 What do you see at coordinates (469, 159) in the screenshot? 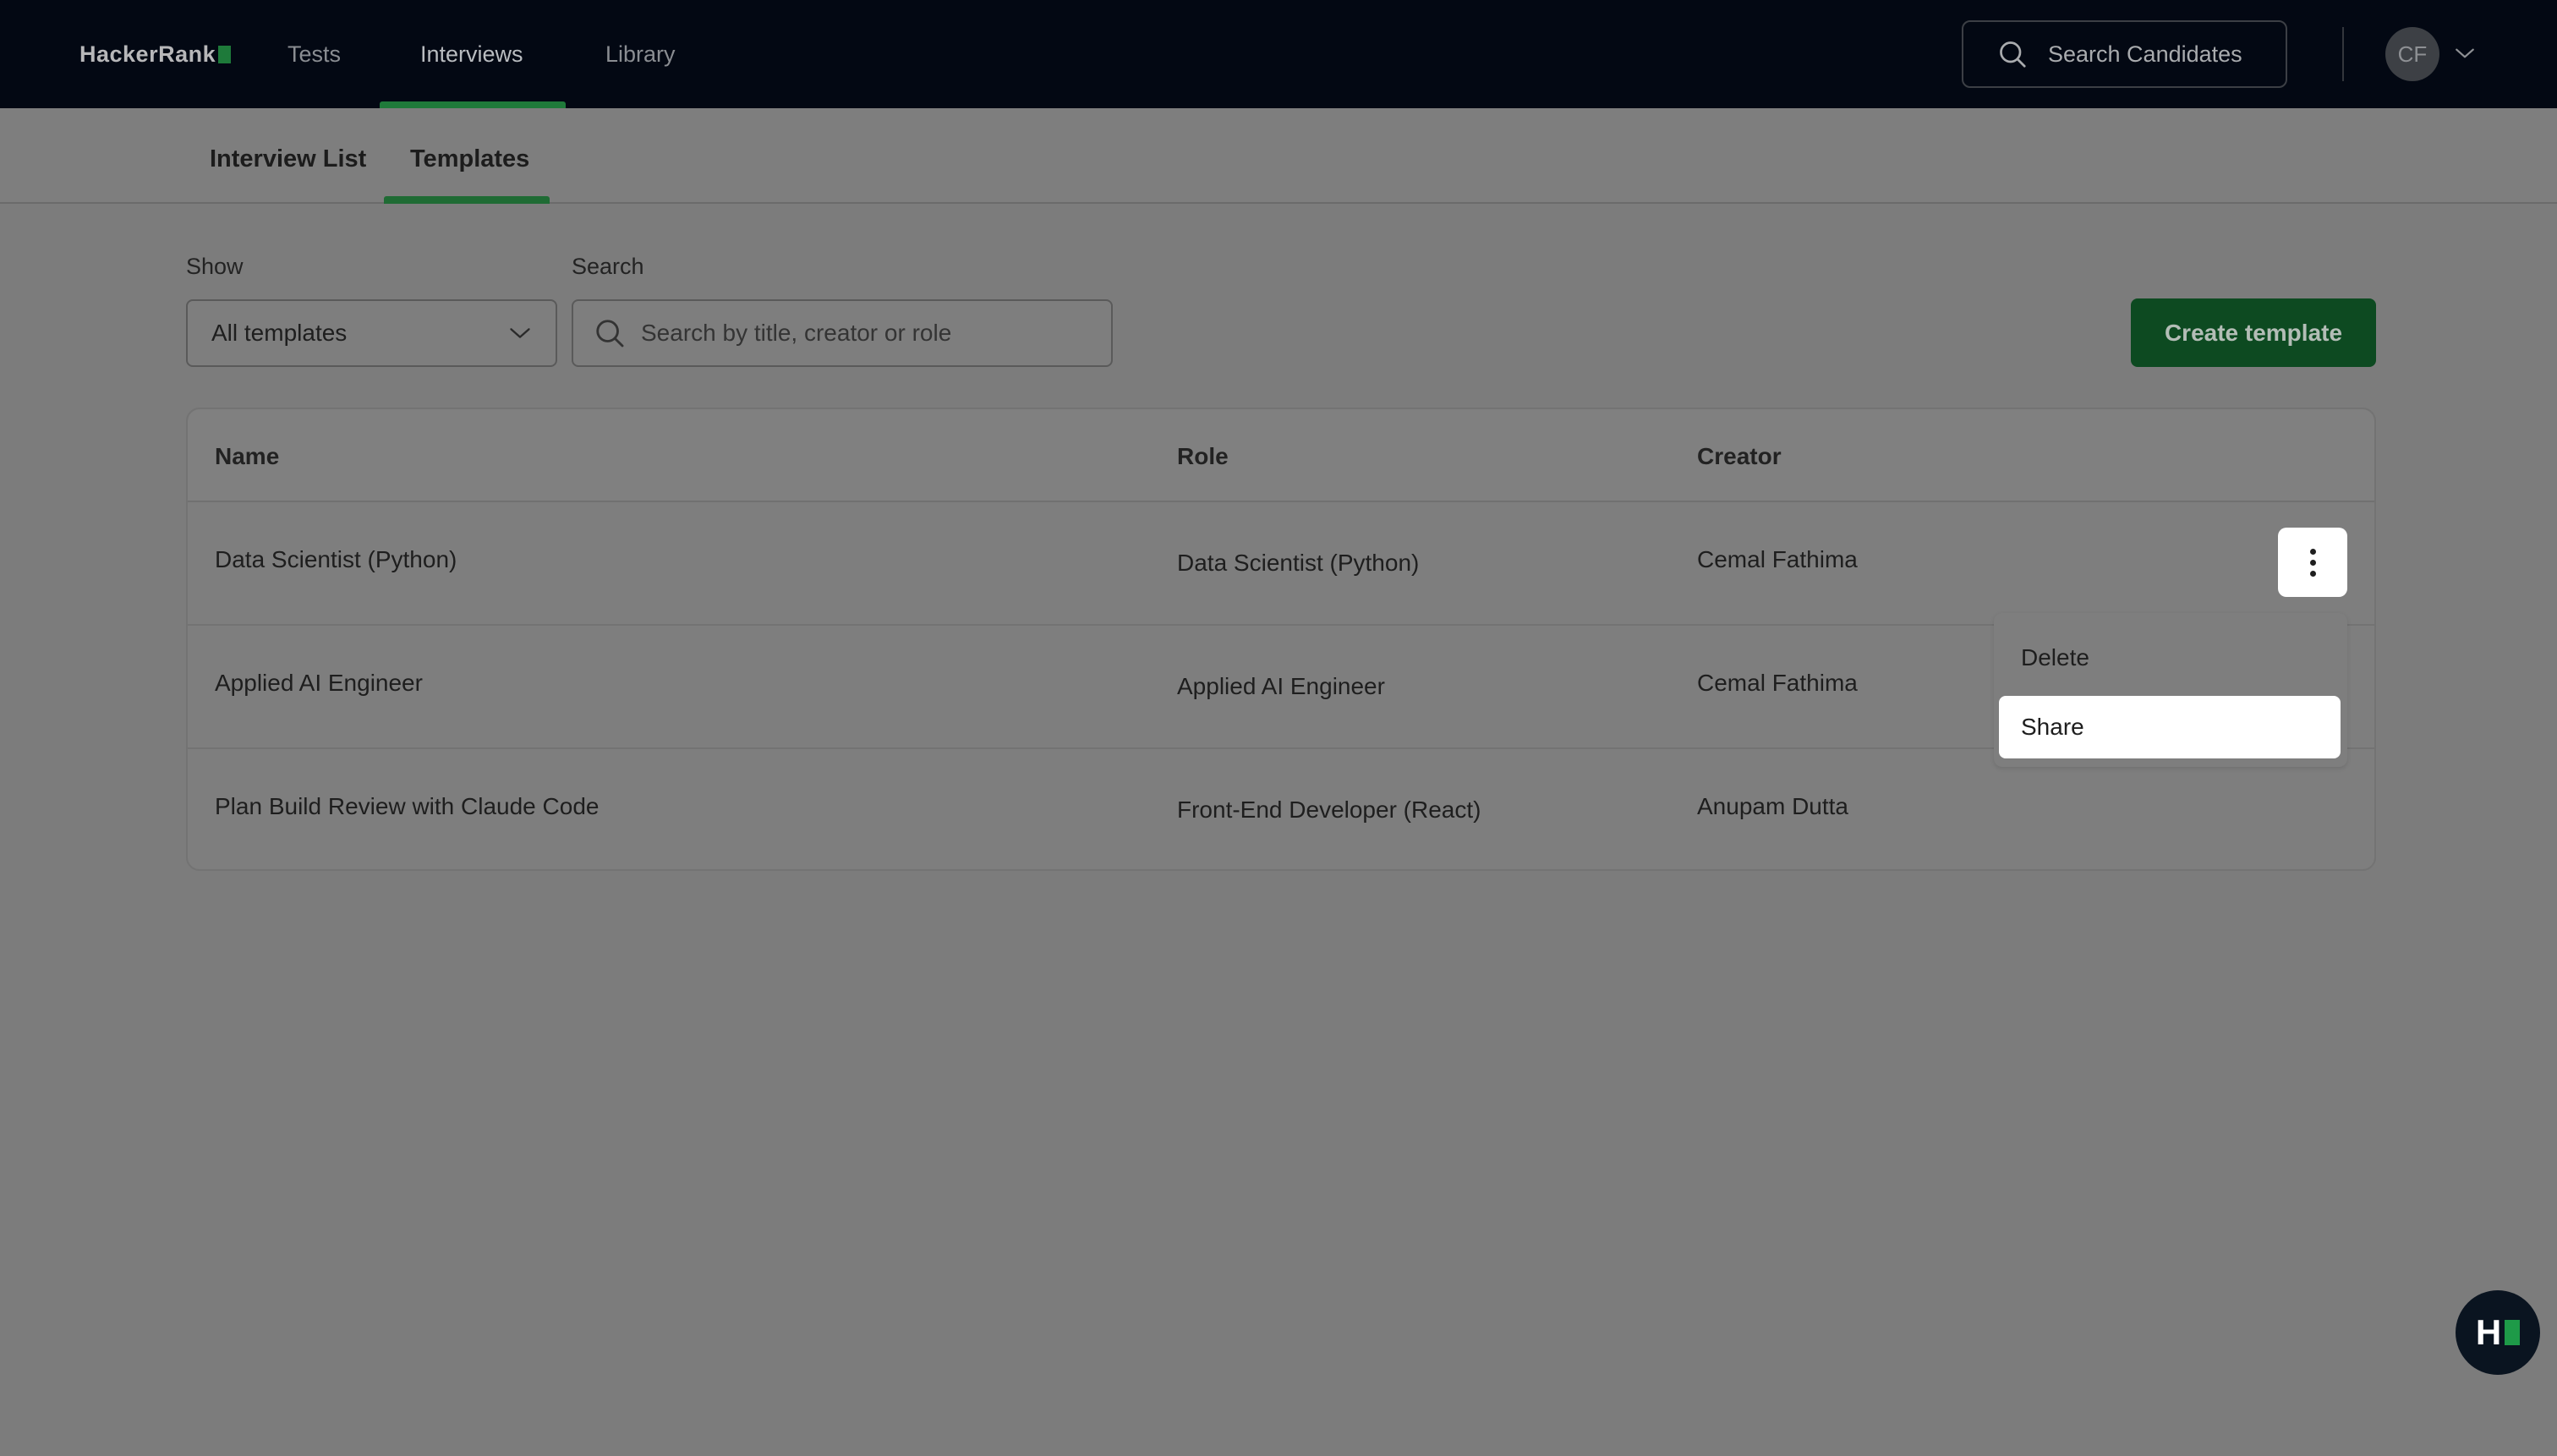
I see `tab-templates: Templates` at bounding box center [469, 159].